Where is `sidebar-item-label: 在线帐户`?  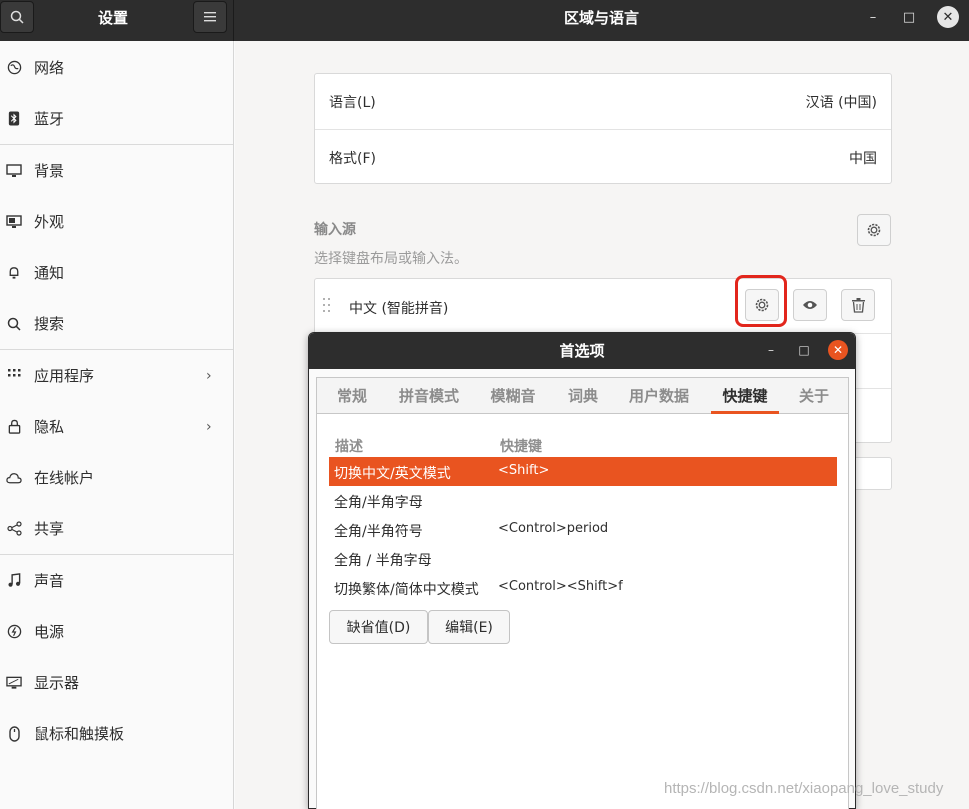
sidebar-item-label: 在线帐户 is located at coordinates (64, 478).